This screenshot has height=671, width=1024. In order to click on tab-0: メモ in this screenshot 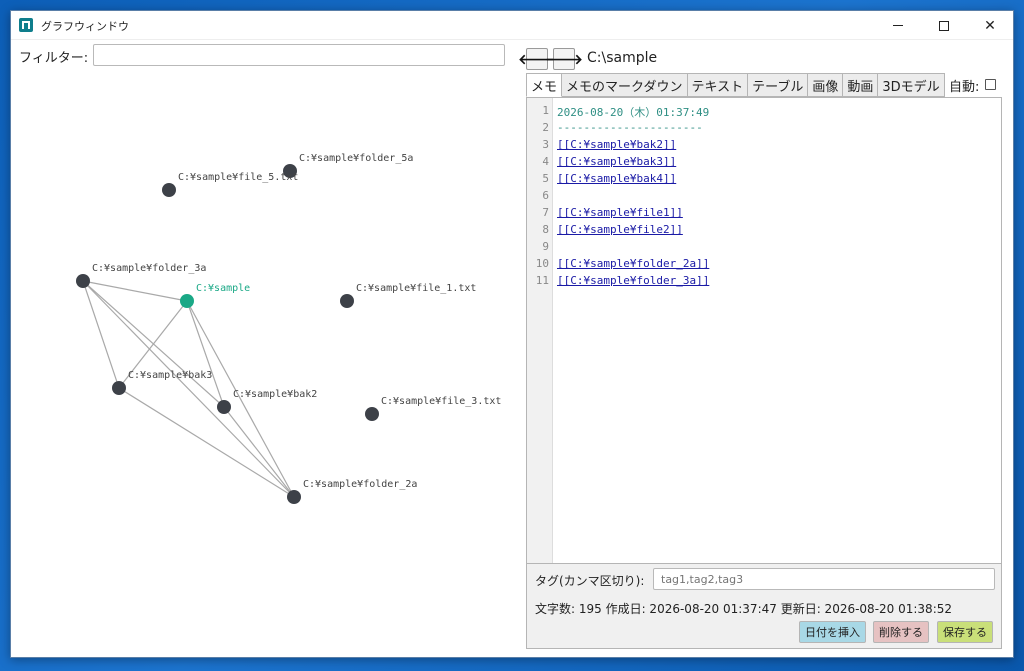, I will do `click(544, 85)`.